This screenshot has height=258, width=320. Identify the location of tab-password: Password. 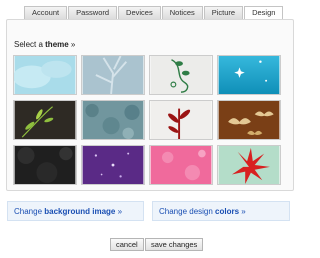
(93, 12).